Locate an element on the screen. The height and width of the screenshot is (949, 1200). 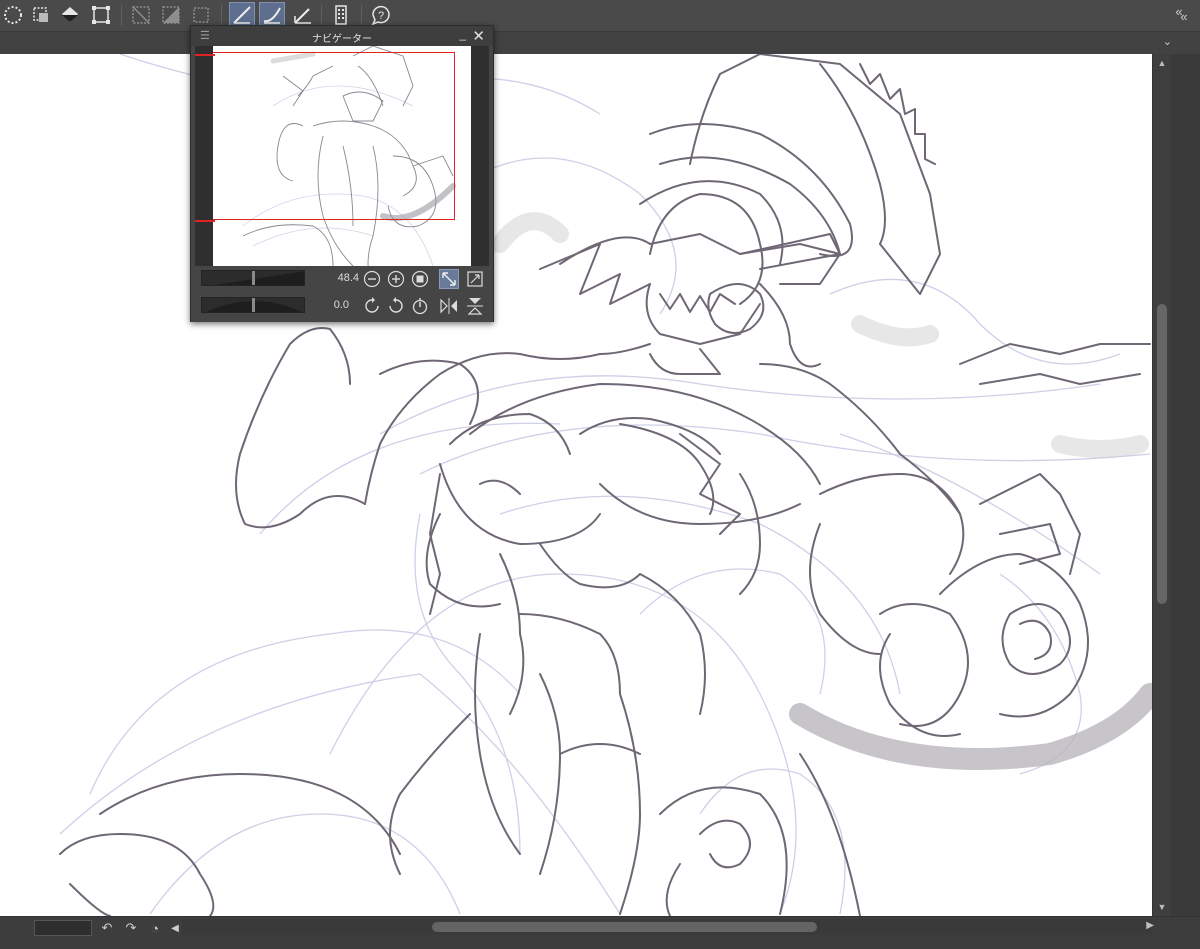
command-bar: ? « « is located at coordinates (600, 16).